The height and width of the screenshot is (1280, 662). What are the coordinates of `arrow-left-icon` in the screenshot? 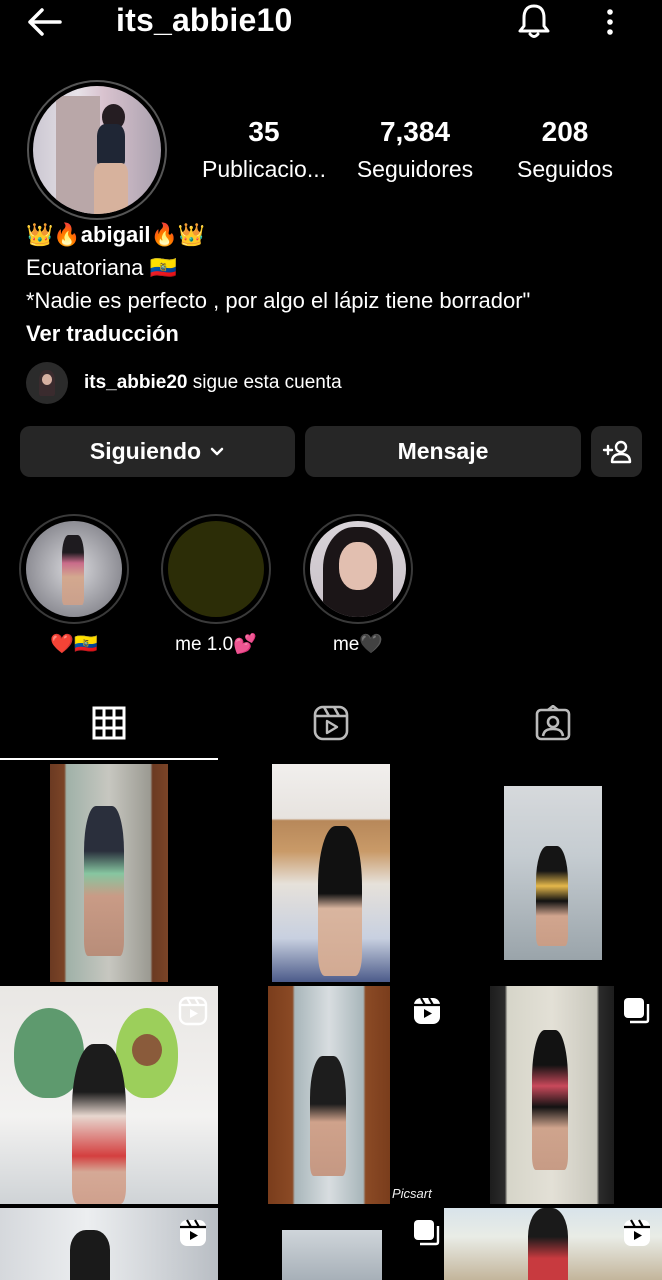 It's located at (44, 22).